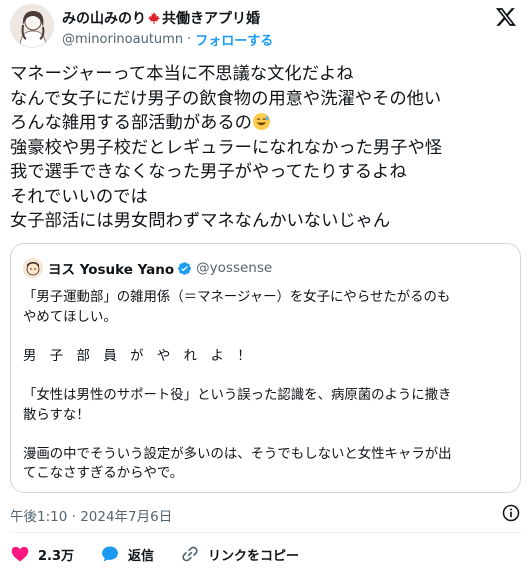 This screenshot has height=570, width=531. Describe the element at coordinates (122, 39) in the screenshot. I see `author-handle: @minorinoautumn` at that location.